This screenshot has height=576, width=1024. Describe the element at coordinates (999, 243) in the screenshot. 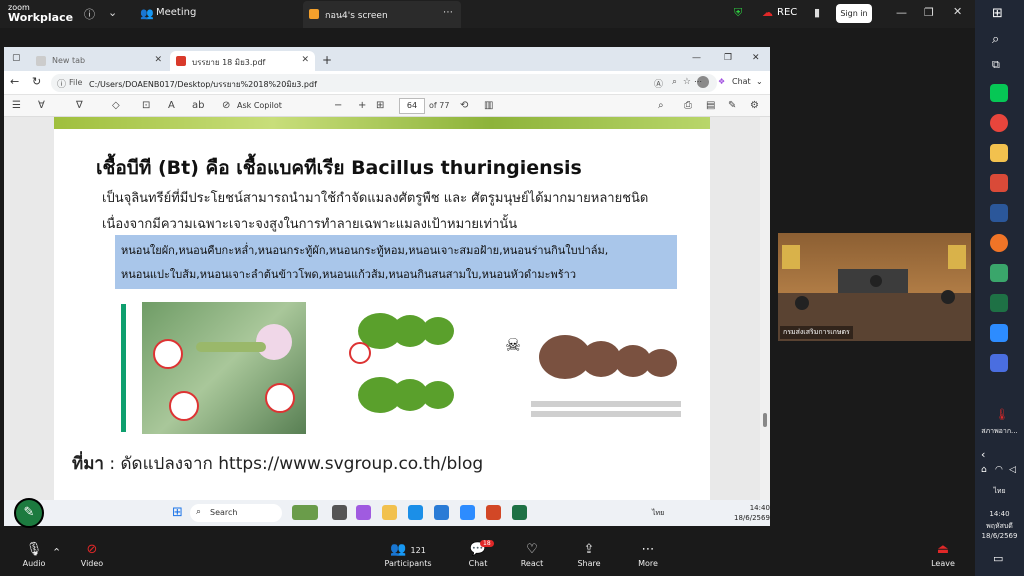

I see `firefox-icon` at that location.